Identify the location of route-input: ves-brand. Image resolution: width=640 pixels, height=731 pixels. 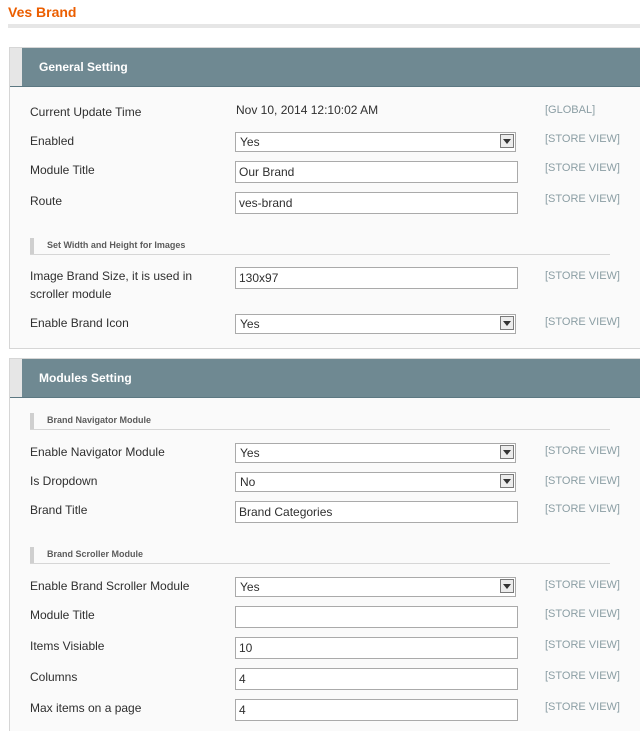
(376, 203).